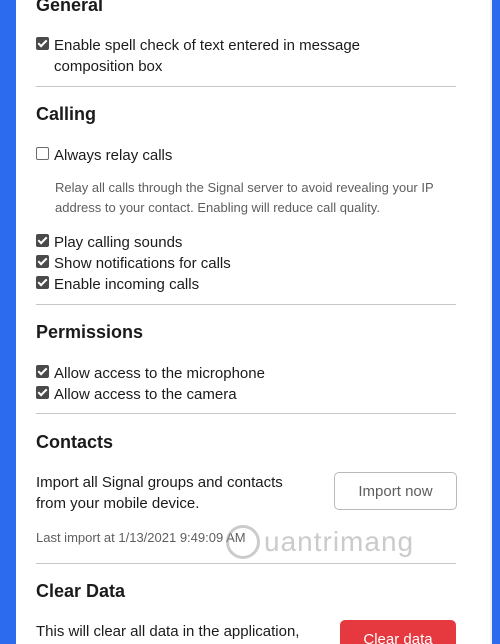 Image resolution: width=500 pixels, height=644 pixels. Describe the element at coordinates (141, 537) in the screenshot. I see `last-import-text: Last import at 1/13/2021 9:49:09 AM` at that location.